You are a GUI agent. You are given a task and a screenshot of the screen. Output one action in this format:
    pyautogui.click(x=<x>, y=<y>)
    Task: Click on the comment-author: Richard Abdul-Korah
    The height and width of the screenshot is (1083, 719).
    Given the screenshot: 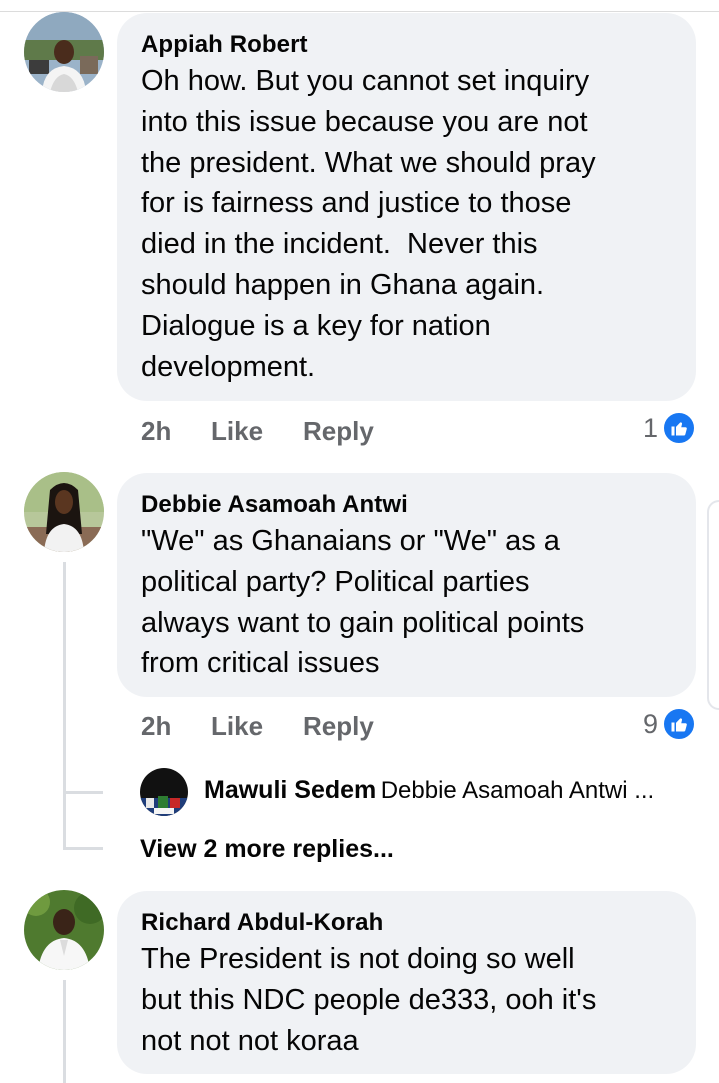 What is the action you would take?
    pyautogui.click(x=406, y=923)
    